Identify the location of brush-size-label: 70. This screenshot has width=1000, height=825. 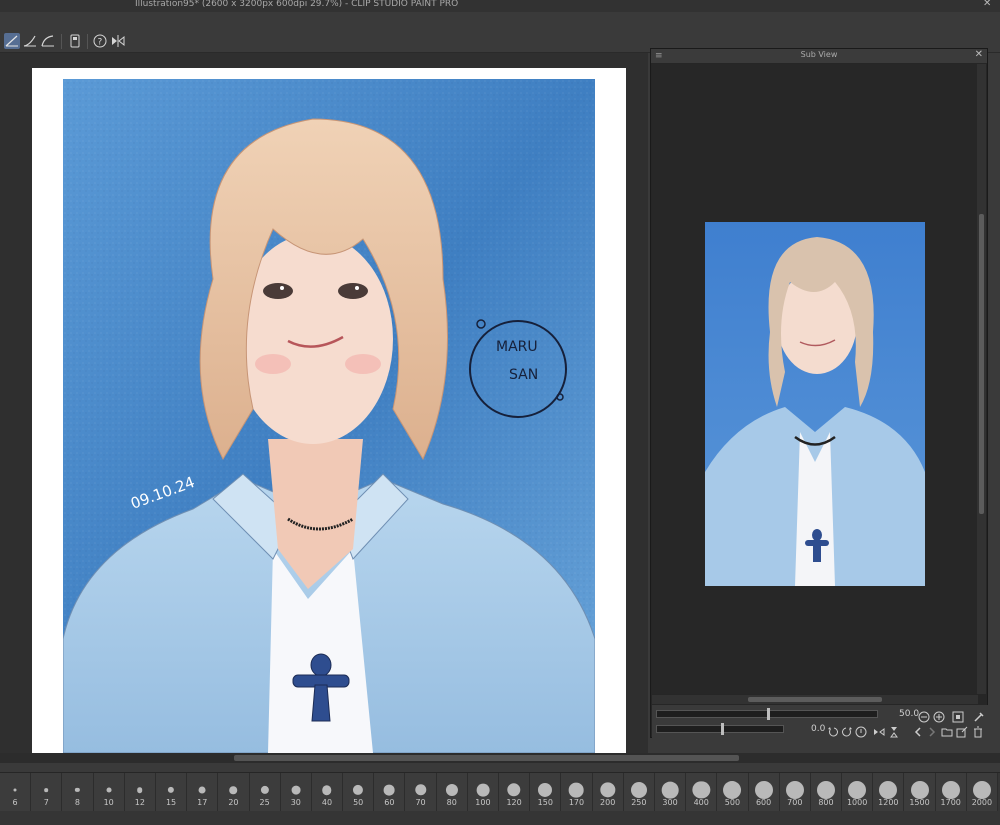
(420, 802).